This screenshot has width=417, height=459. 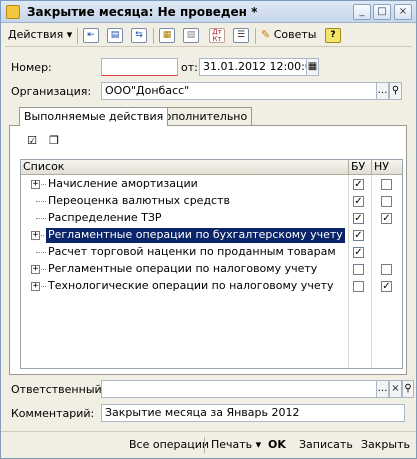 I want to click on table-row: Переоценка валютных средств ✓, so click(x=211, y=201).